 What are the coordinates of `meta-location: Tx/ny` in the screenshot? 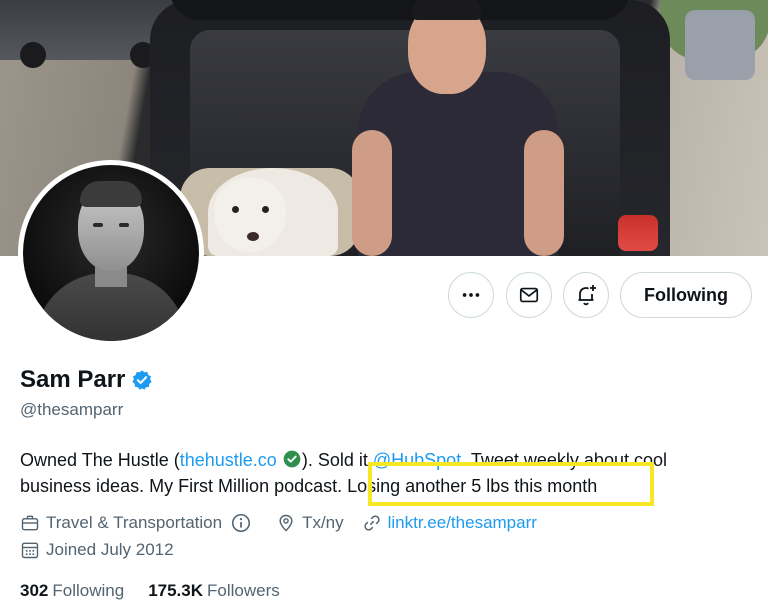 It's located at (310, 523).